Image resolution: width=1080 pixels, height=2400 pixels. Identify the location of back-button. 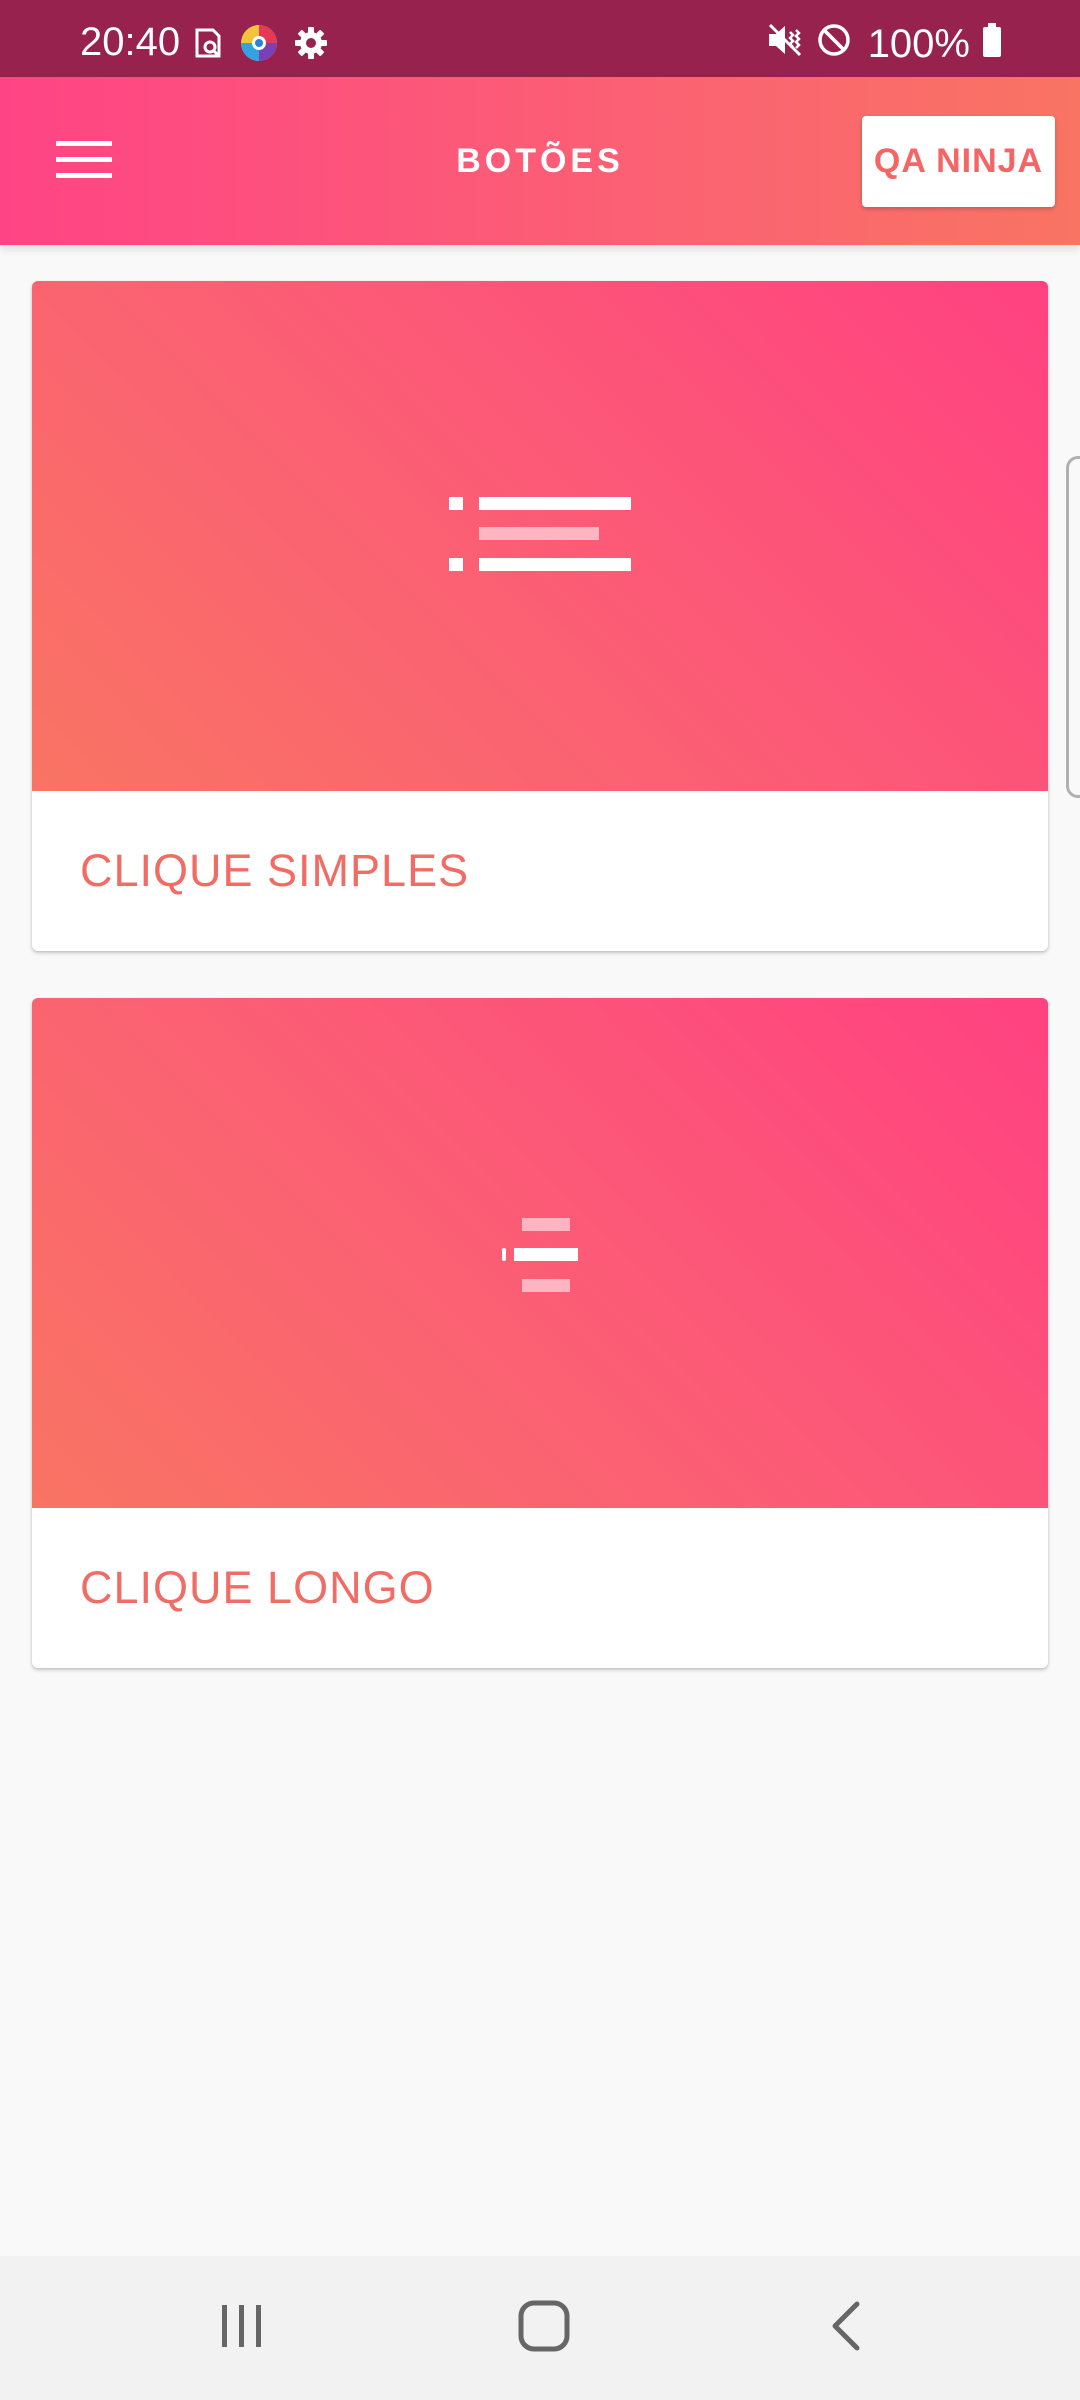
(846, 2328).